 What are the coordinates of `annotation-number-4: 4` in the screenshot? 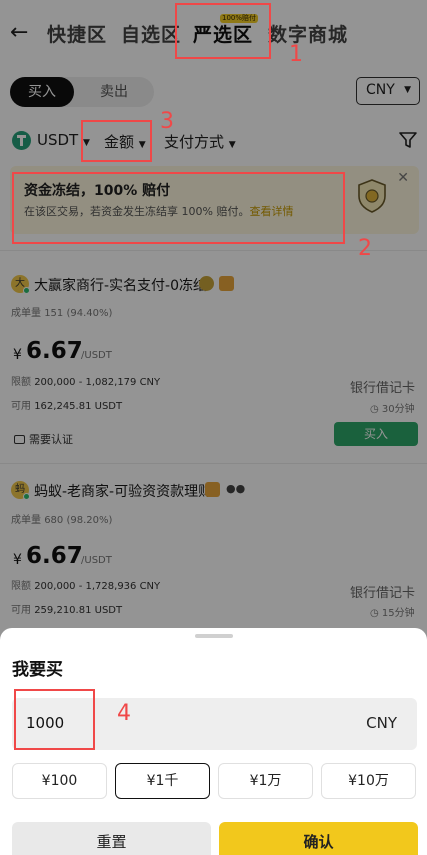 It's located at (124, 713).